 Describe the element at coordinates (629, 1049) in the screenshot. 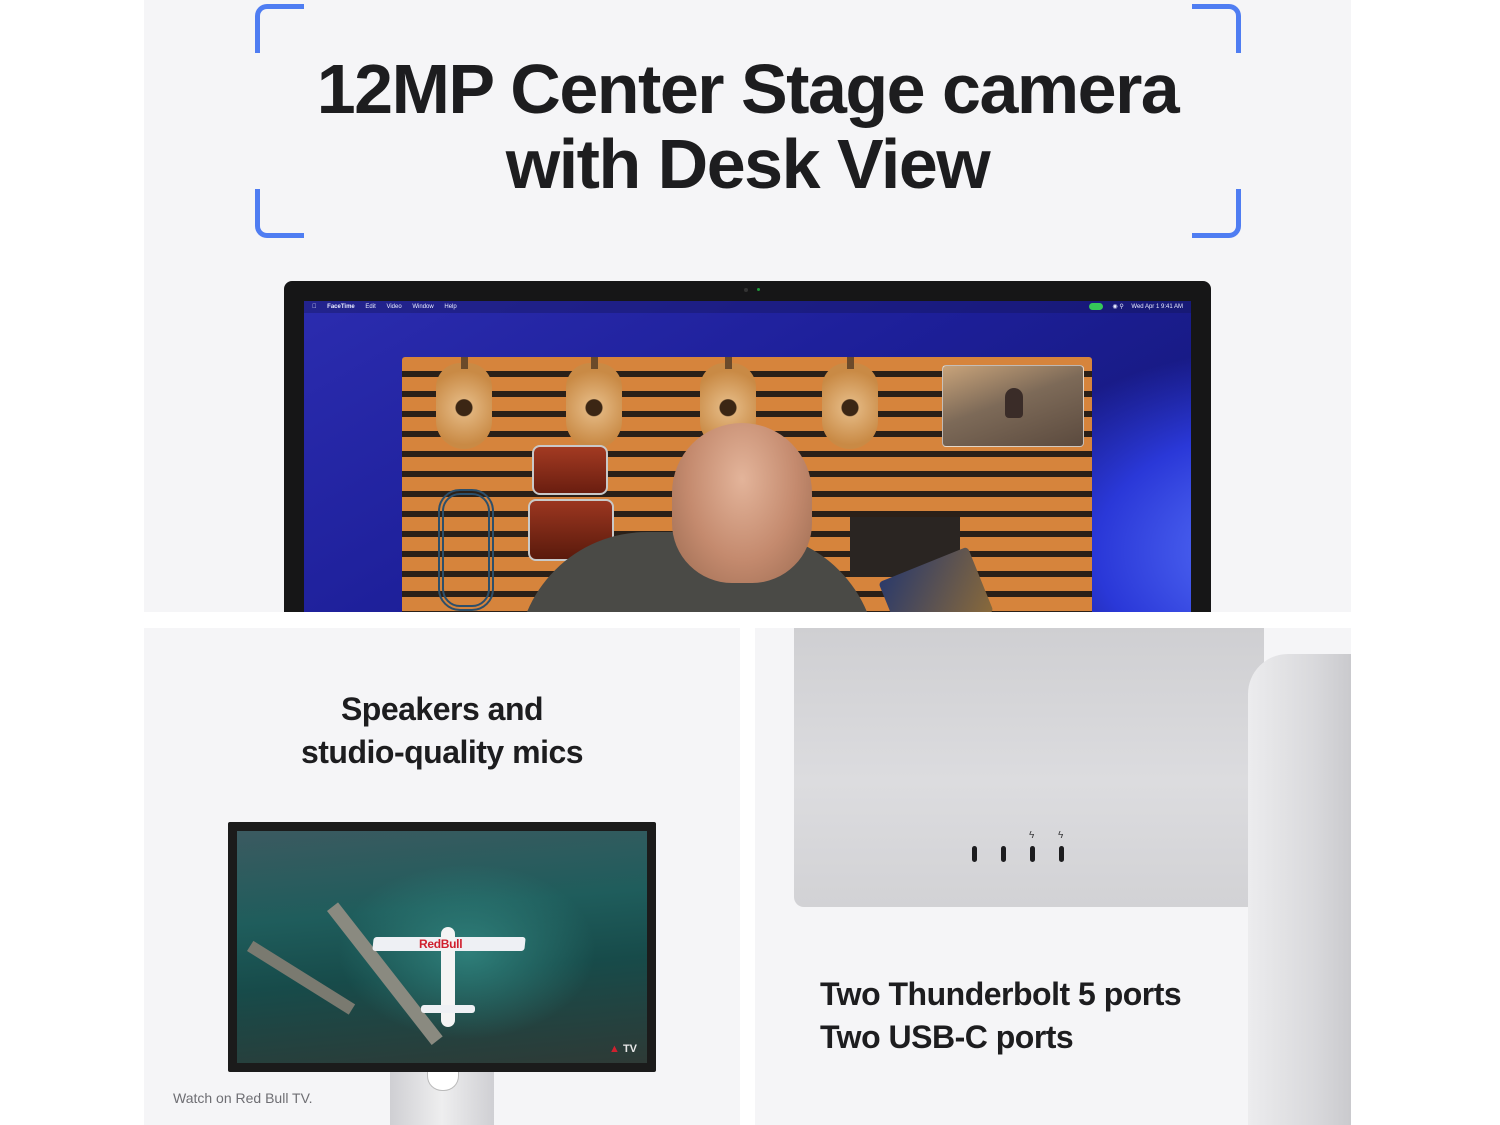

I see `tv-logo-text: TV` at that location.